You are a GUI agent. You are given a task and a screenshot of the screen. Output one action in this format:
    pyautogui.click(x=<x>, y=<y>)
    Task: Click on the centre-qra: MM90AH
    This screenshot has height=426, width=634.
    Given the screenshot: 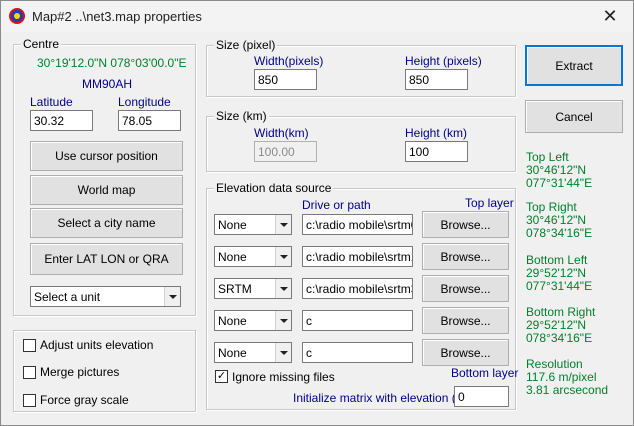 What is the action you would take?
    pyautogui.click(x=107, y=84)
    